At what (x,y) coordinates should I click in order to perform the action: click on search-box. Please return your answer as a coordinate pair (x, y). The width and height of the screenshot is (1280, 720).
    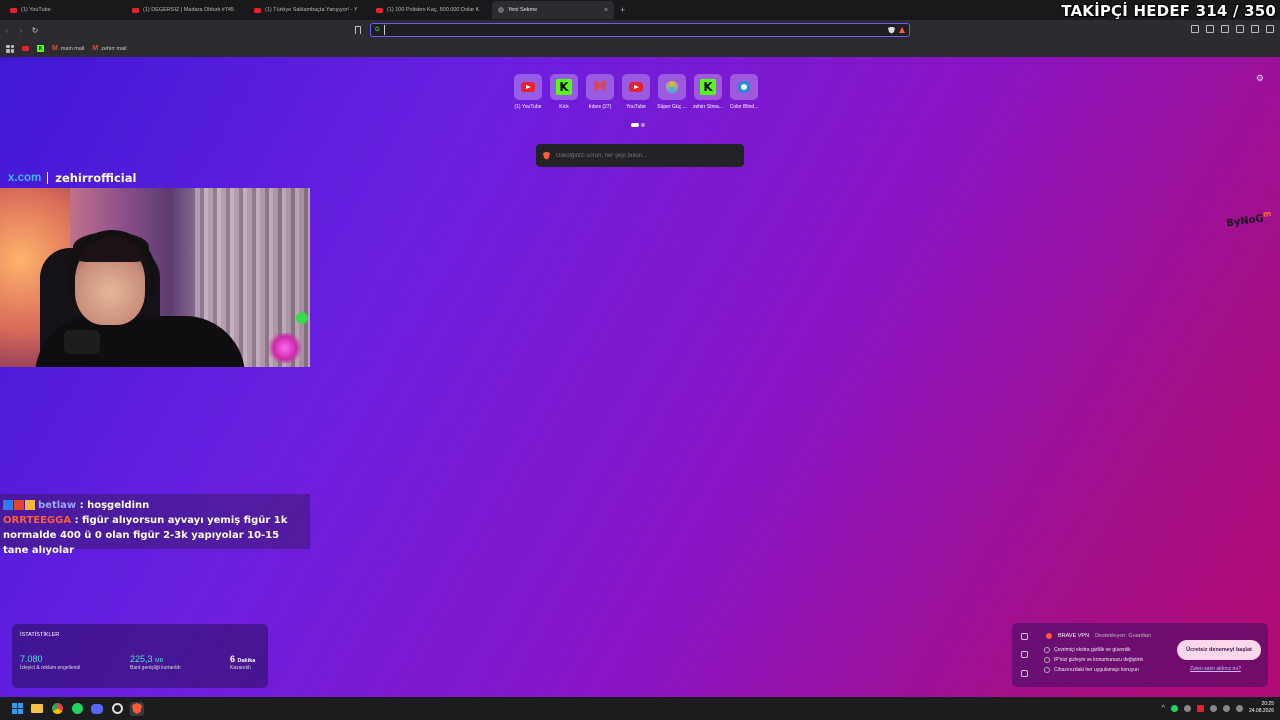
    Looking at the image, I should click on (640, 155).